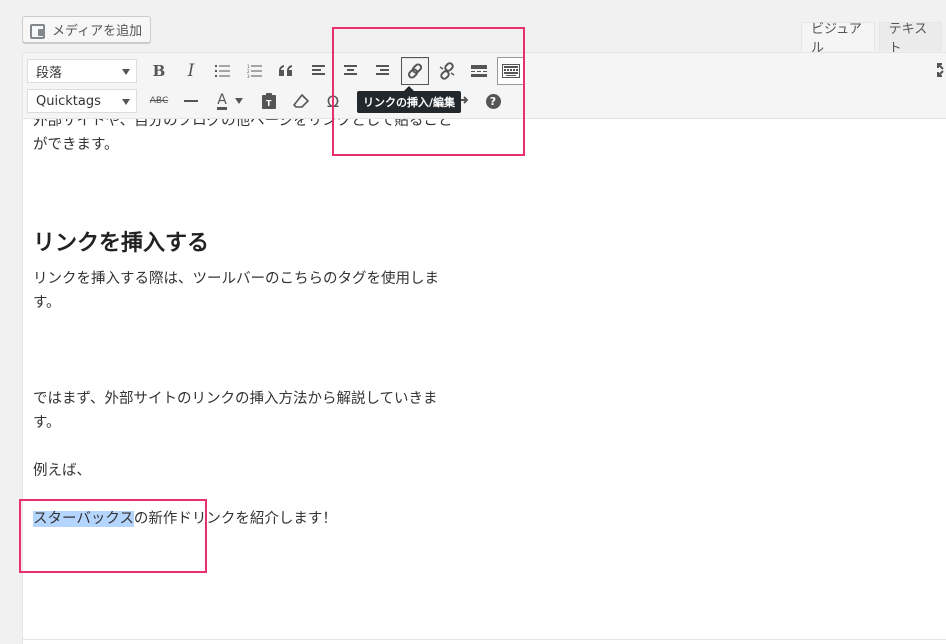 This screenshot has height=644, width=946. What do you see at coordinates (941, 71) in the screenshot?
I see `fullscreen-icon` at bounding box center [941, 71].